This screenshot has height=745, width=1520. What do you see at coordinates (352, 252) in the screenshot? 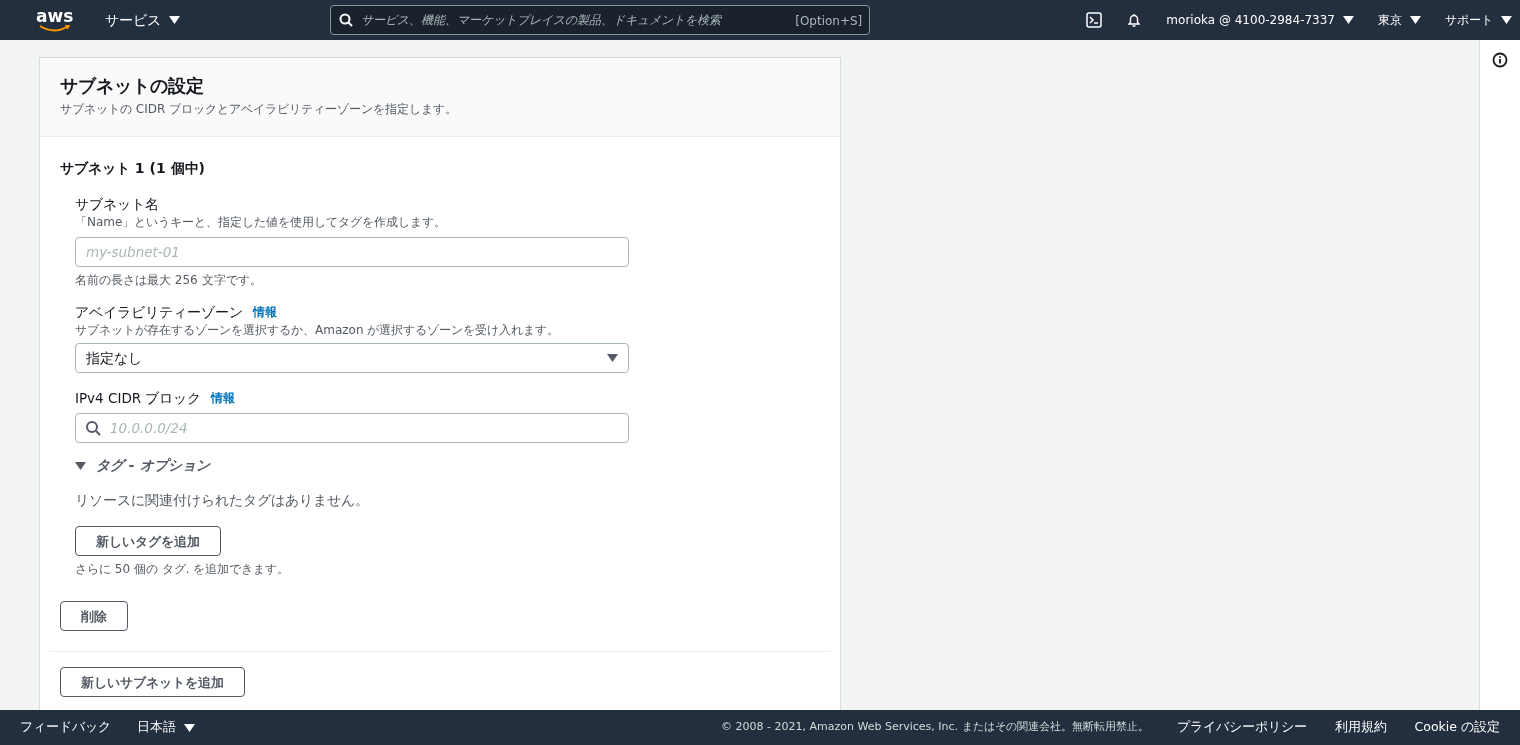
I see `subnet-name-input: my-subnet-01` at bounding box center [352, 252].